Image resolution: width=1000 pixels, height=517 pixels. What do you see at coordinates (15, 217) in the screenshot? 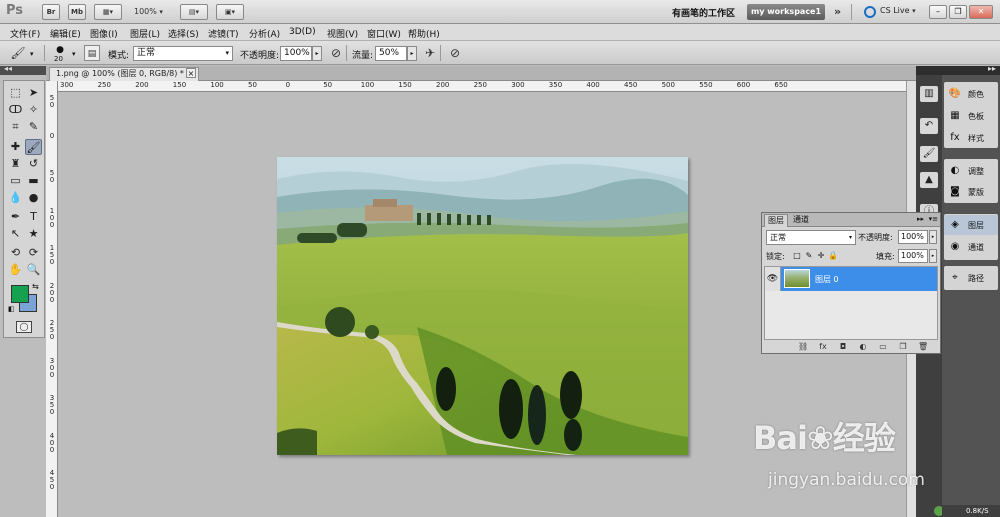
I see `pen-tool-icon: ✒` at bounding box center [15, 217].